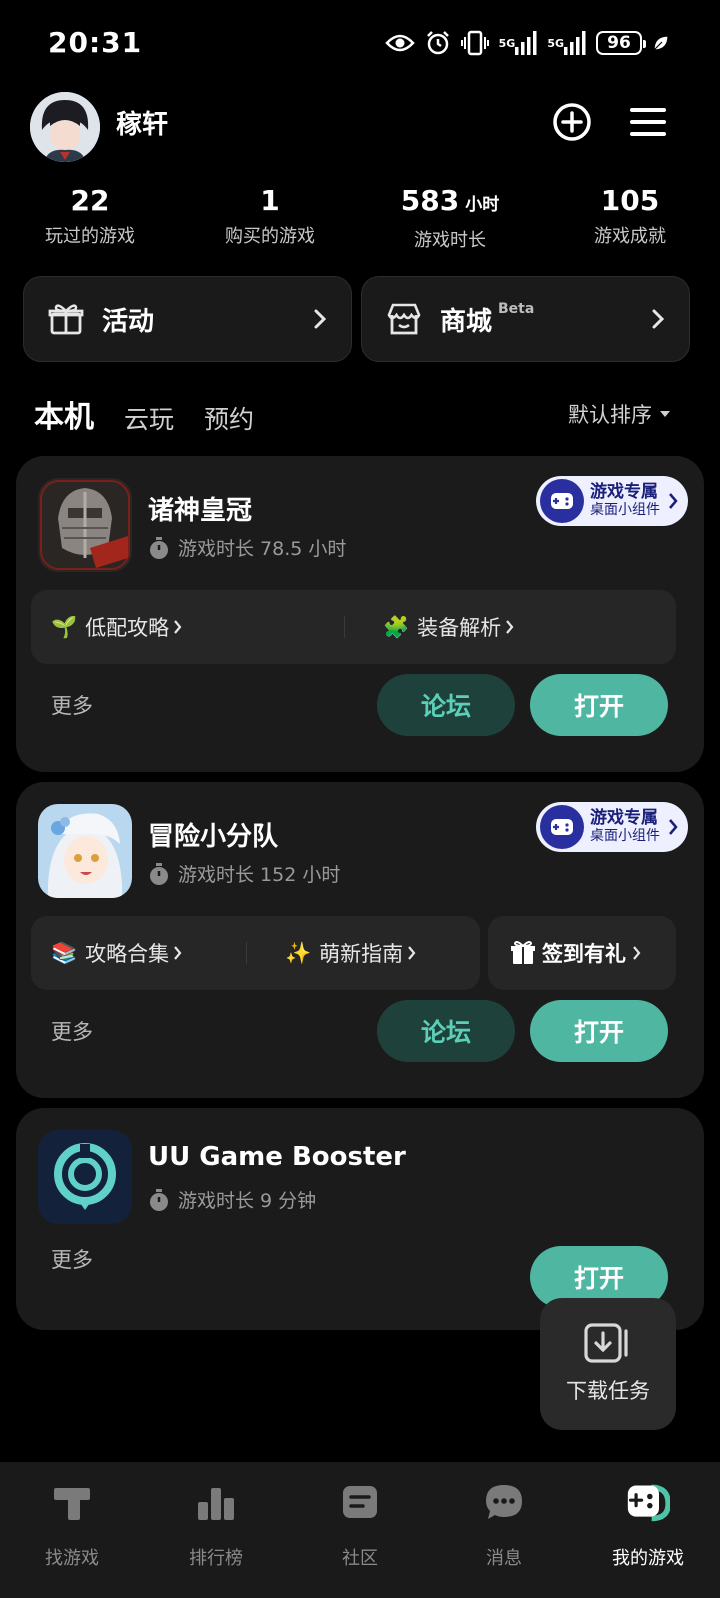  What do you see at coordinates (360, 44) in the screenshot?
I see `status-bar: 20:31 5G 5G 96` at bounding box center [360, 44].